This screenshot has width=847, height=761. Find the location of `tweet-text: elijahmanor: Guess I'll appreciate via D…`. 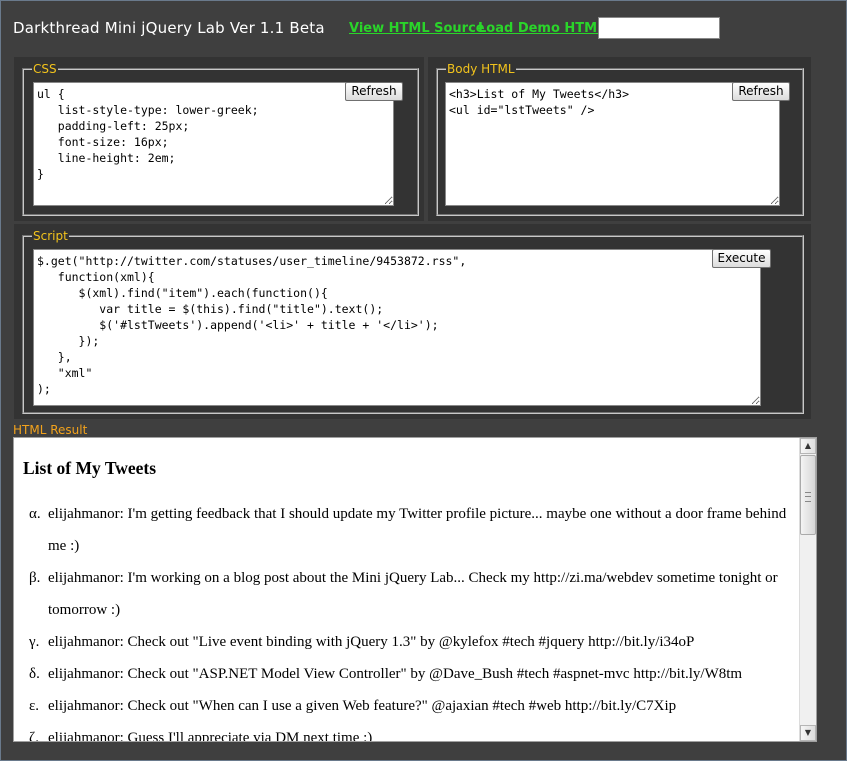

tweet-text: elijahmanor: Guess I'll appreciate via D… is located at coordinates (210, 735).